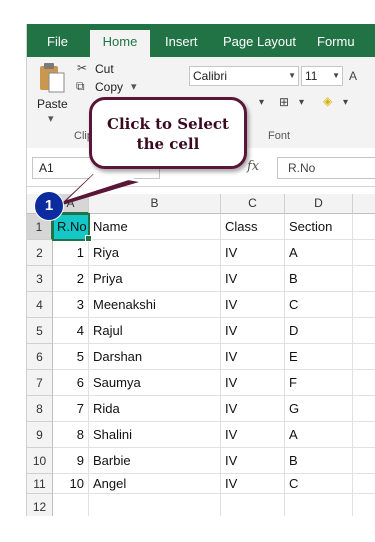  I want to click on cell-d12, so click(319, 505).